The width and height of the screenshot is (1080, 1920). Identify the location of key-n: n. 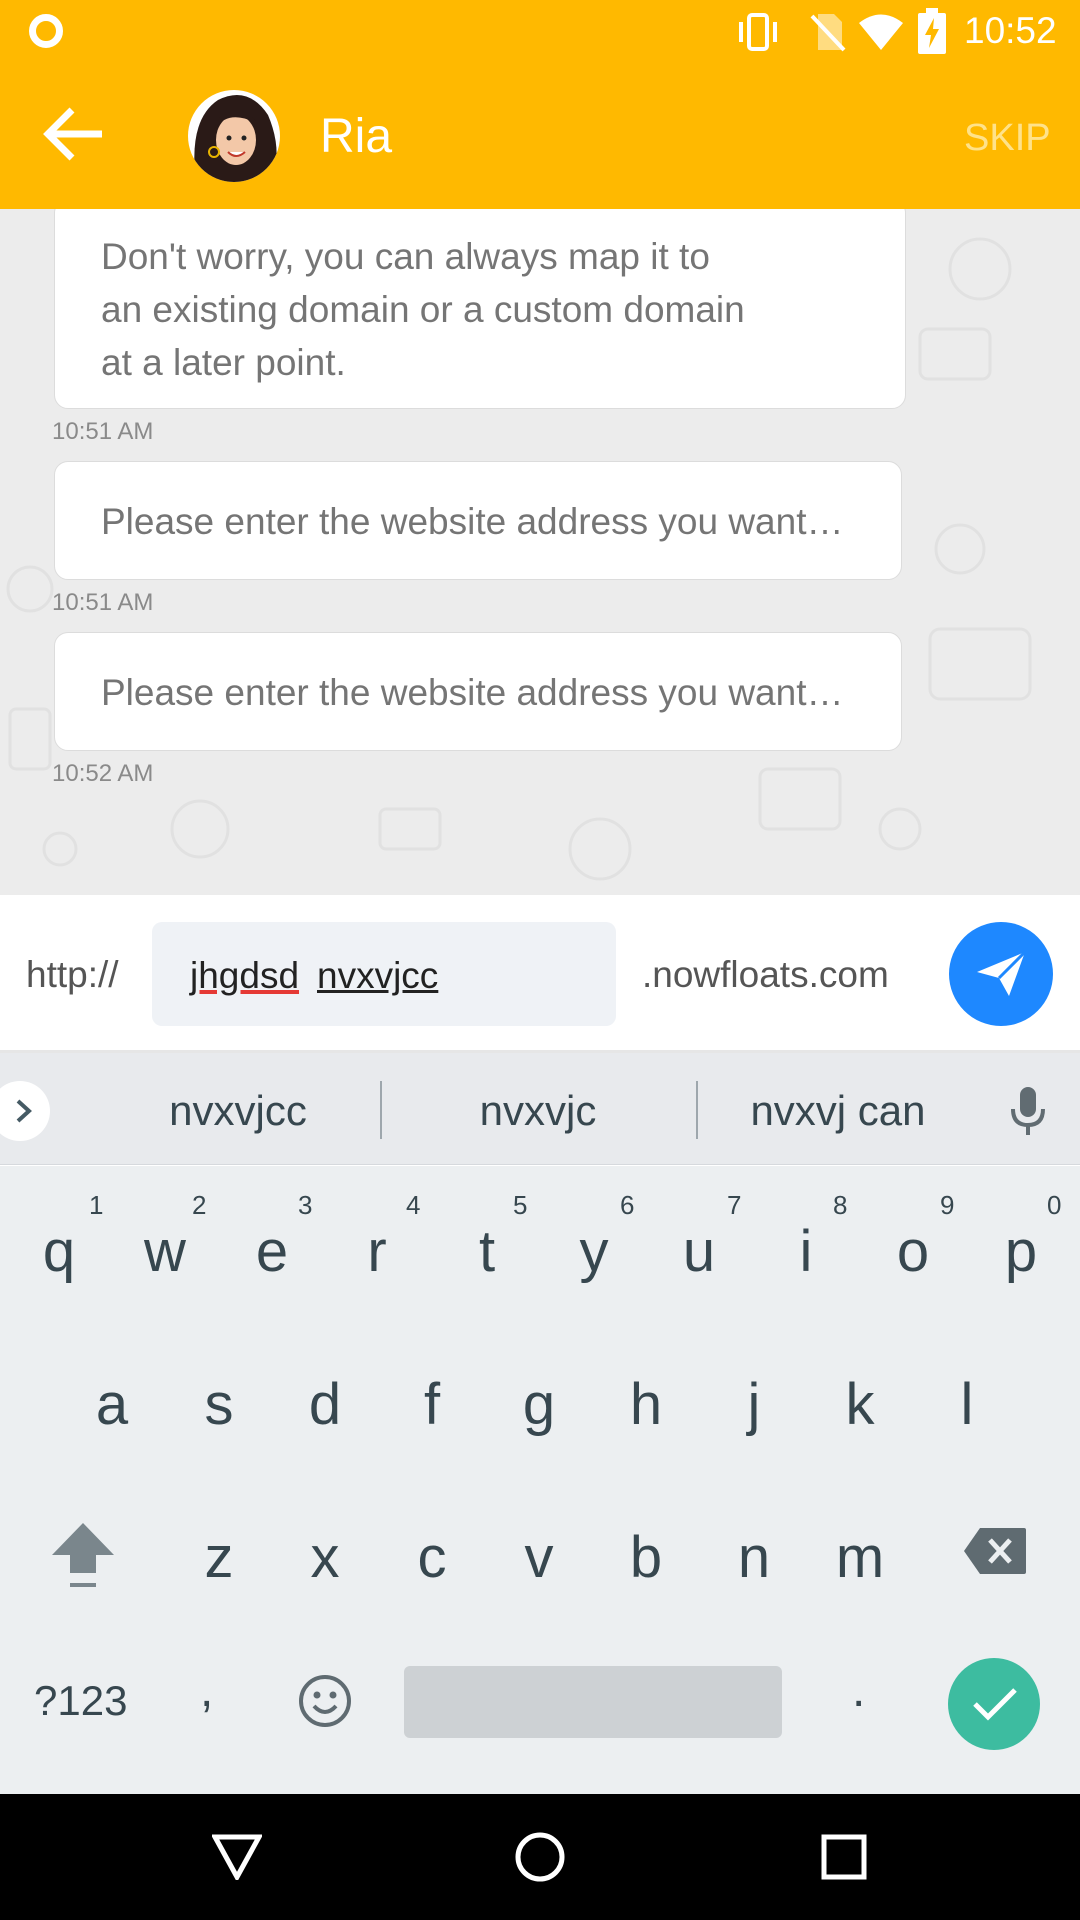
(754, 1557).